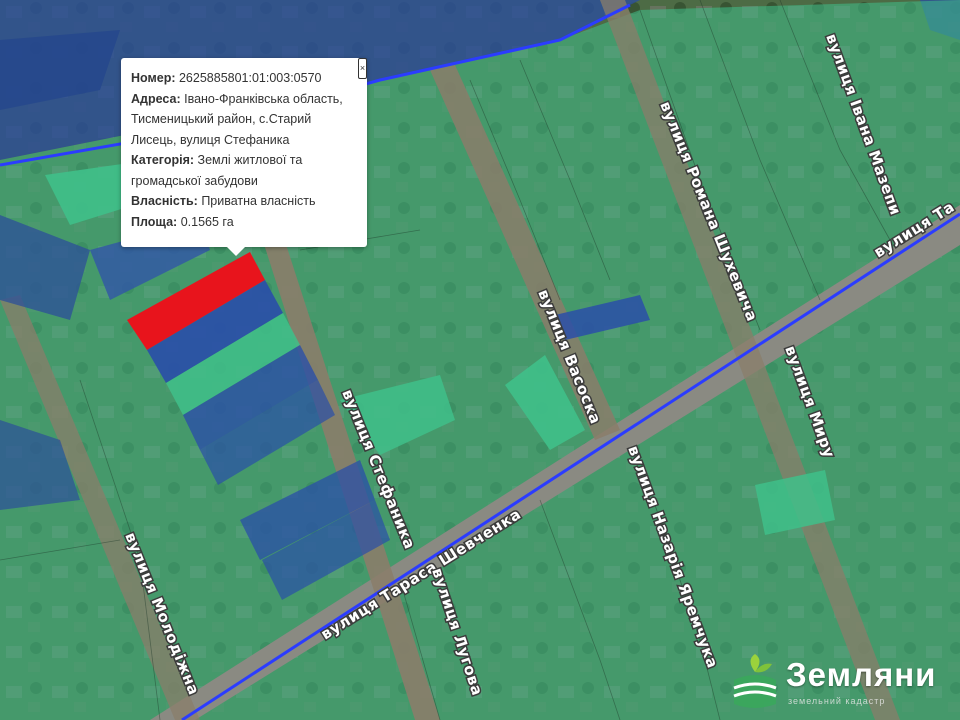  Describe the element at coordinates (236, 251) in the screenshot. I see `popup-pointer` at that location.